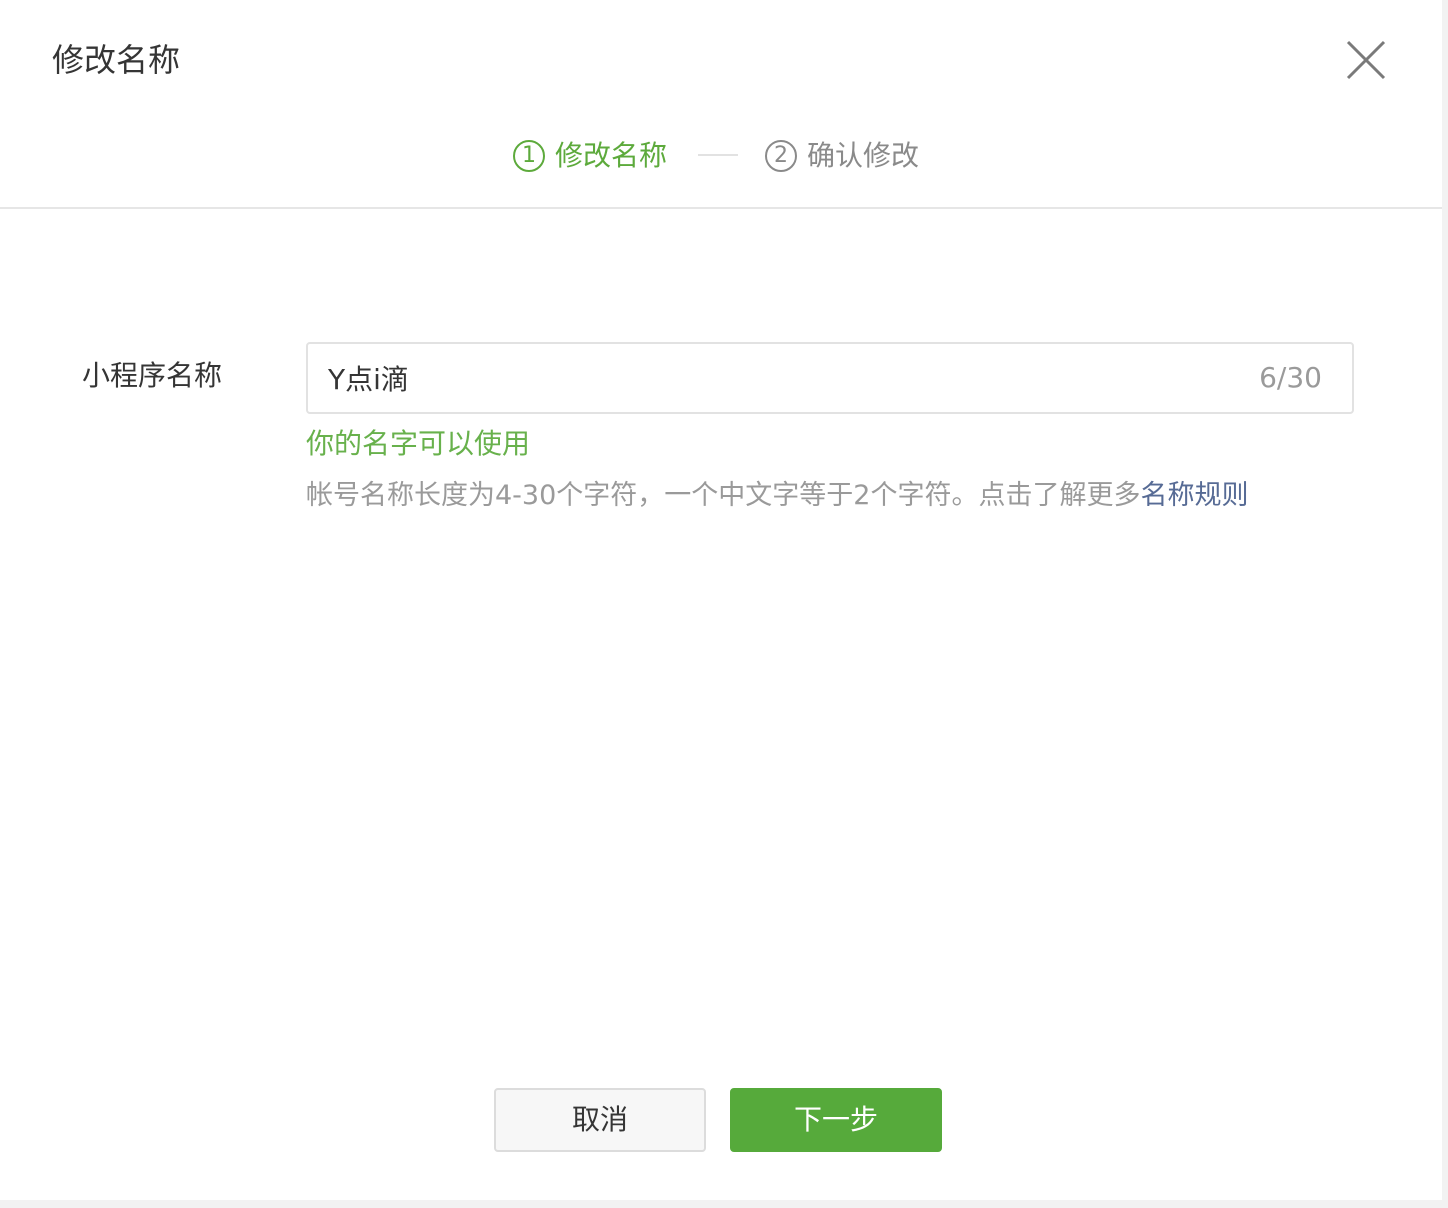 The height and width of the screenshot is (1208, 1448). Describe the element at coordinates (418, 443) in the screenshot. I see `validation-message: 你的名字可以使用` at that location.